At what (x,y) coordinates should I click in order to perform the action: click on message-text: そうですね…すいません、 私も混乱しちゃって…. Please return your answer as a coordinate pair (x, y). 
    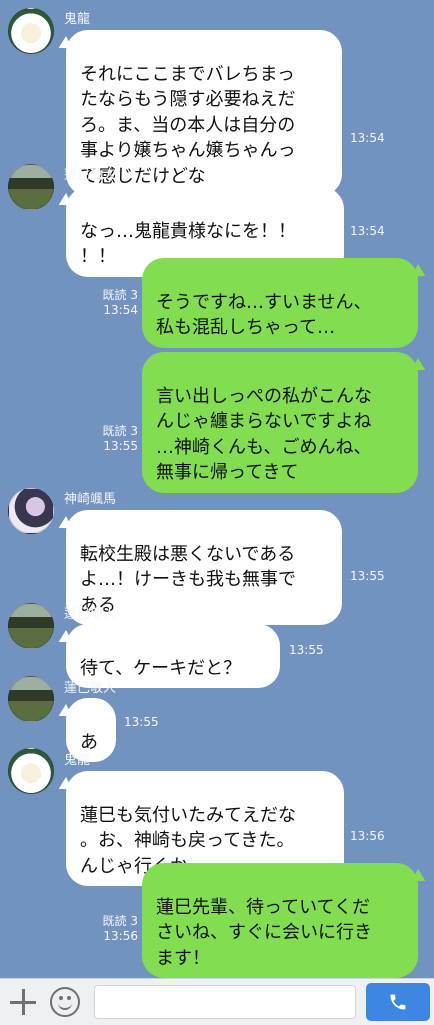
    Looking at the image, I should click on (264, 315).